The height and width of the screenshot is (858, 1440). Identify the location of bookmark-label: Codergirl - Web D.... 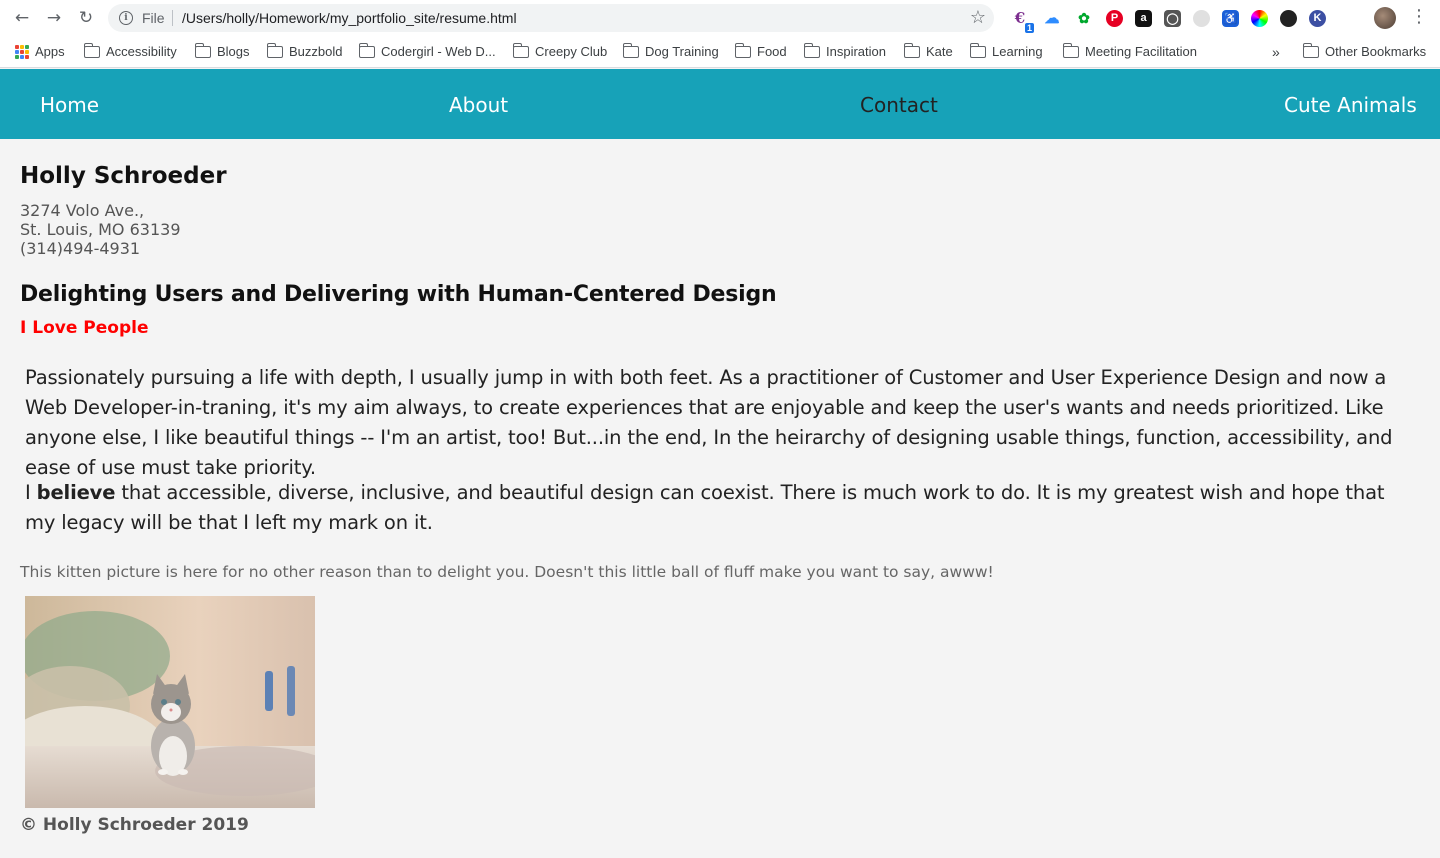
(438, 51).